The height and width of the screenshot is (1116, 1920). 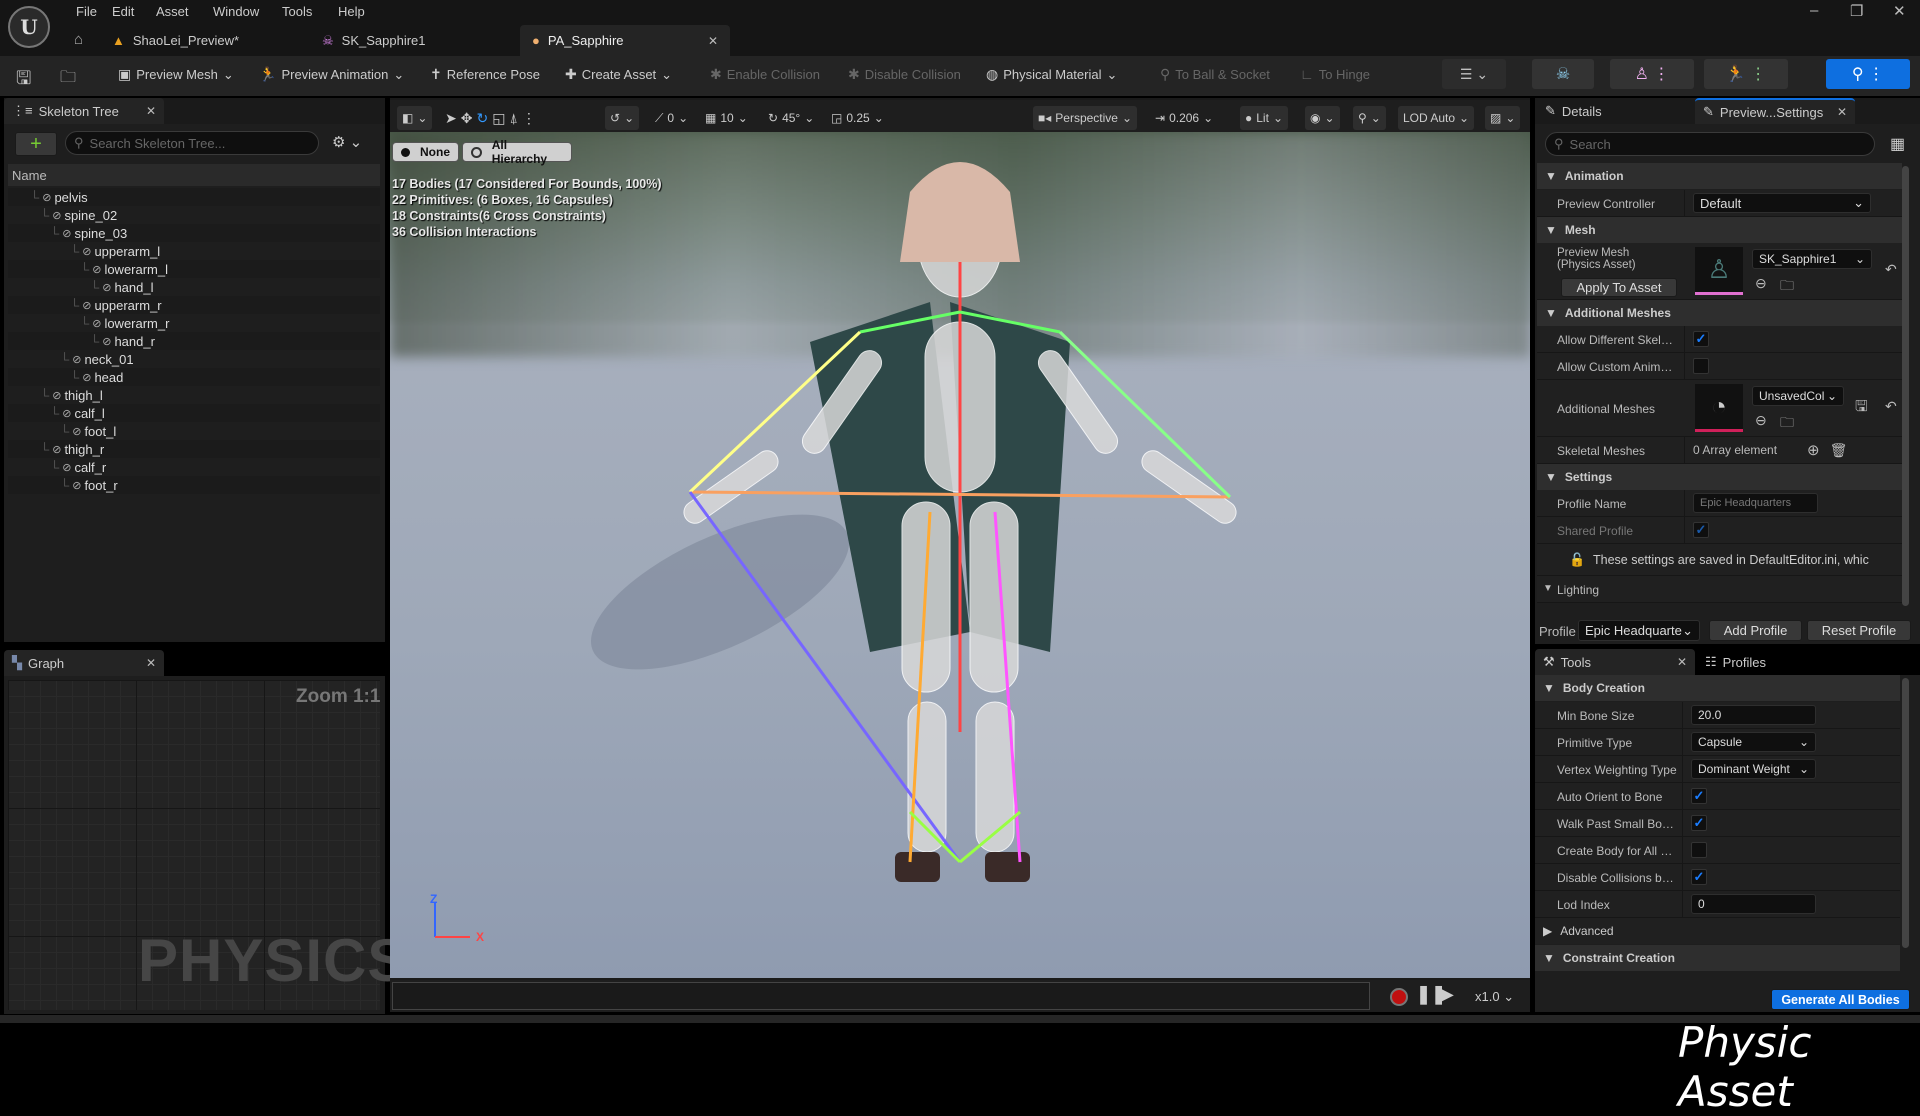 I want to click on bone-spine_03: └ ⊘ spine_03, so click(x=88, y=233).